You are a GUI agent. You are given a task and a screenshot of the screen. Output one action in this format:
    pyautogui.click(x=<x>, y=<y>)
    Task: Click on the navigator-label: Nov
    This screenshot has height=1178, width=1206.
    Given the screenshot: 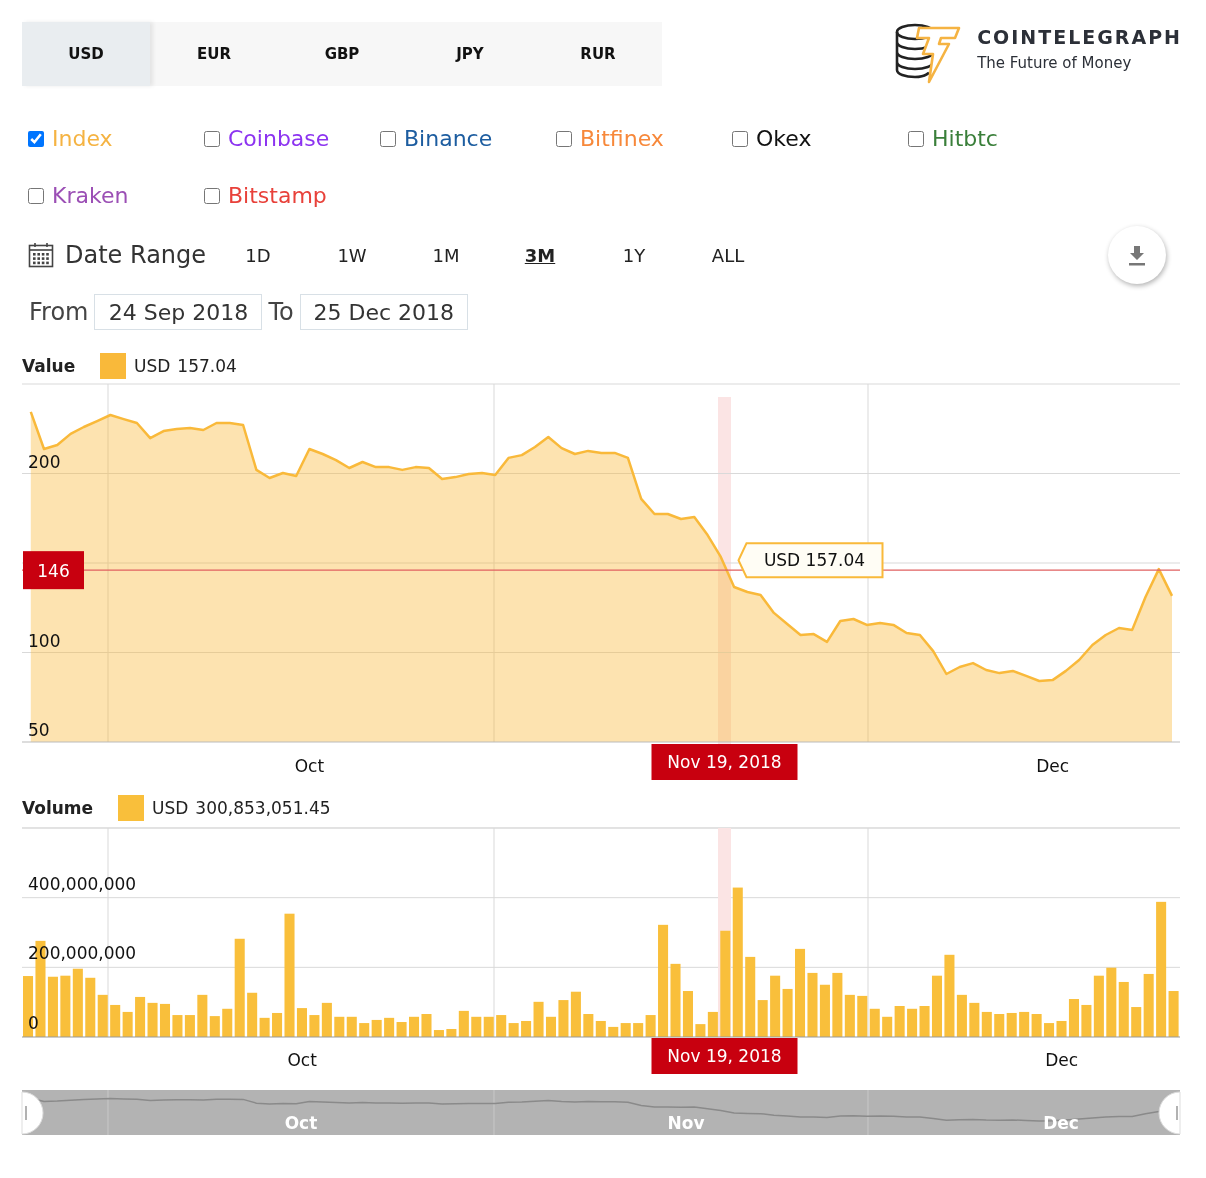 What is the action you would take?
    pyautogui.click(x=686, y=1123)
    